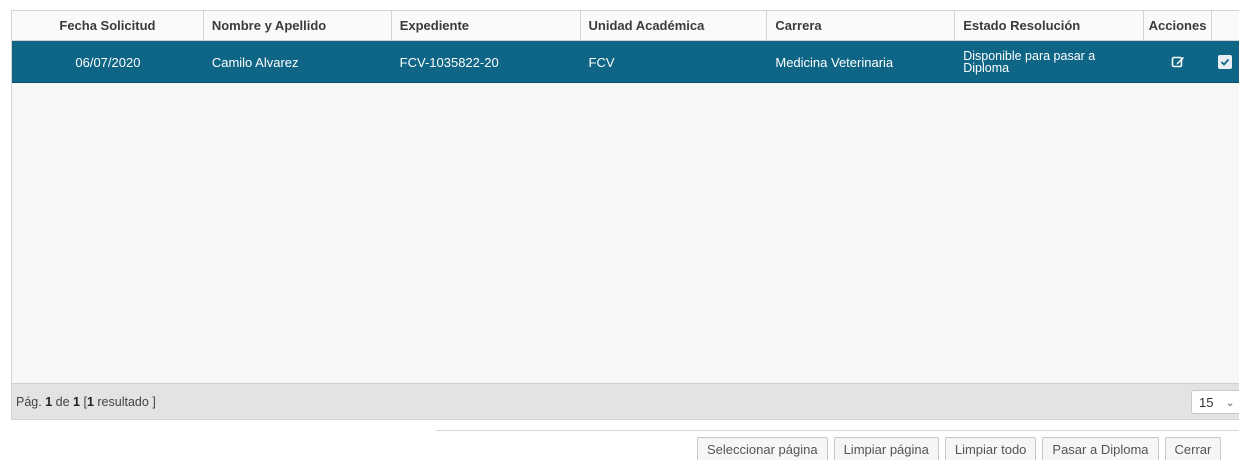  What do you see at coordinates (298, 26) in the screenshot?
I see `column-header-nombre: Nombre y Apellido` at bounding box center [298, 26].